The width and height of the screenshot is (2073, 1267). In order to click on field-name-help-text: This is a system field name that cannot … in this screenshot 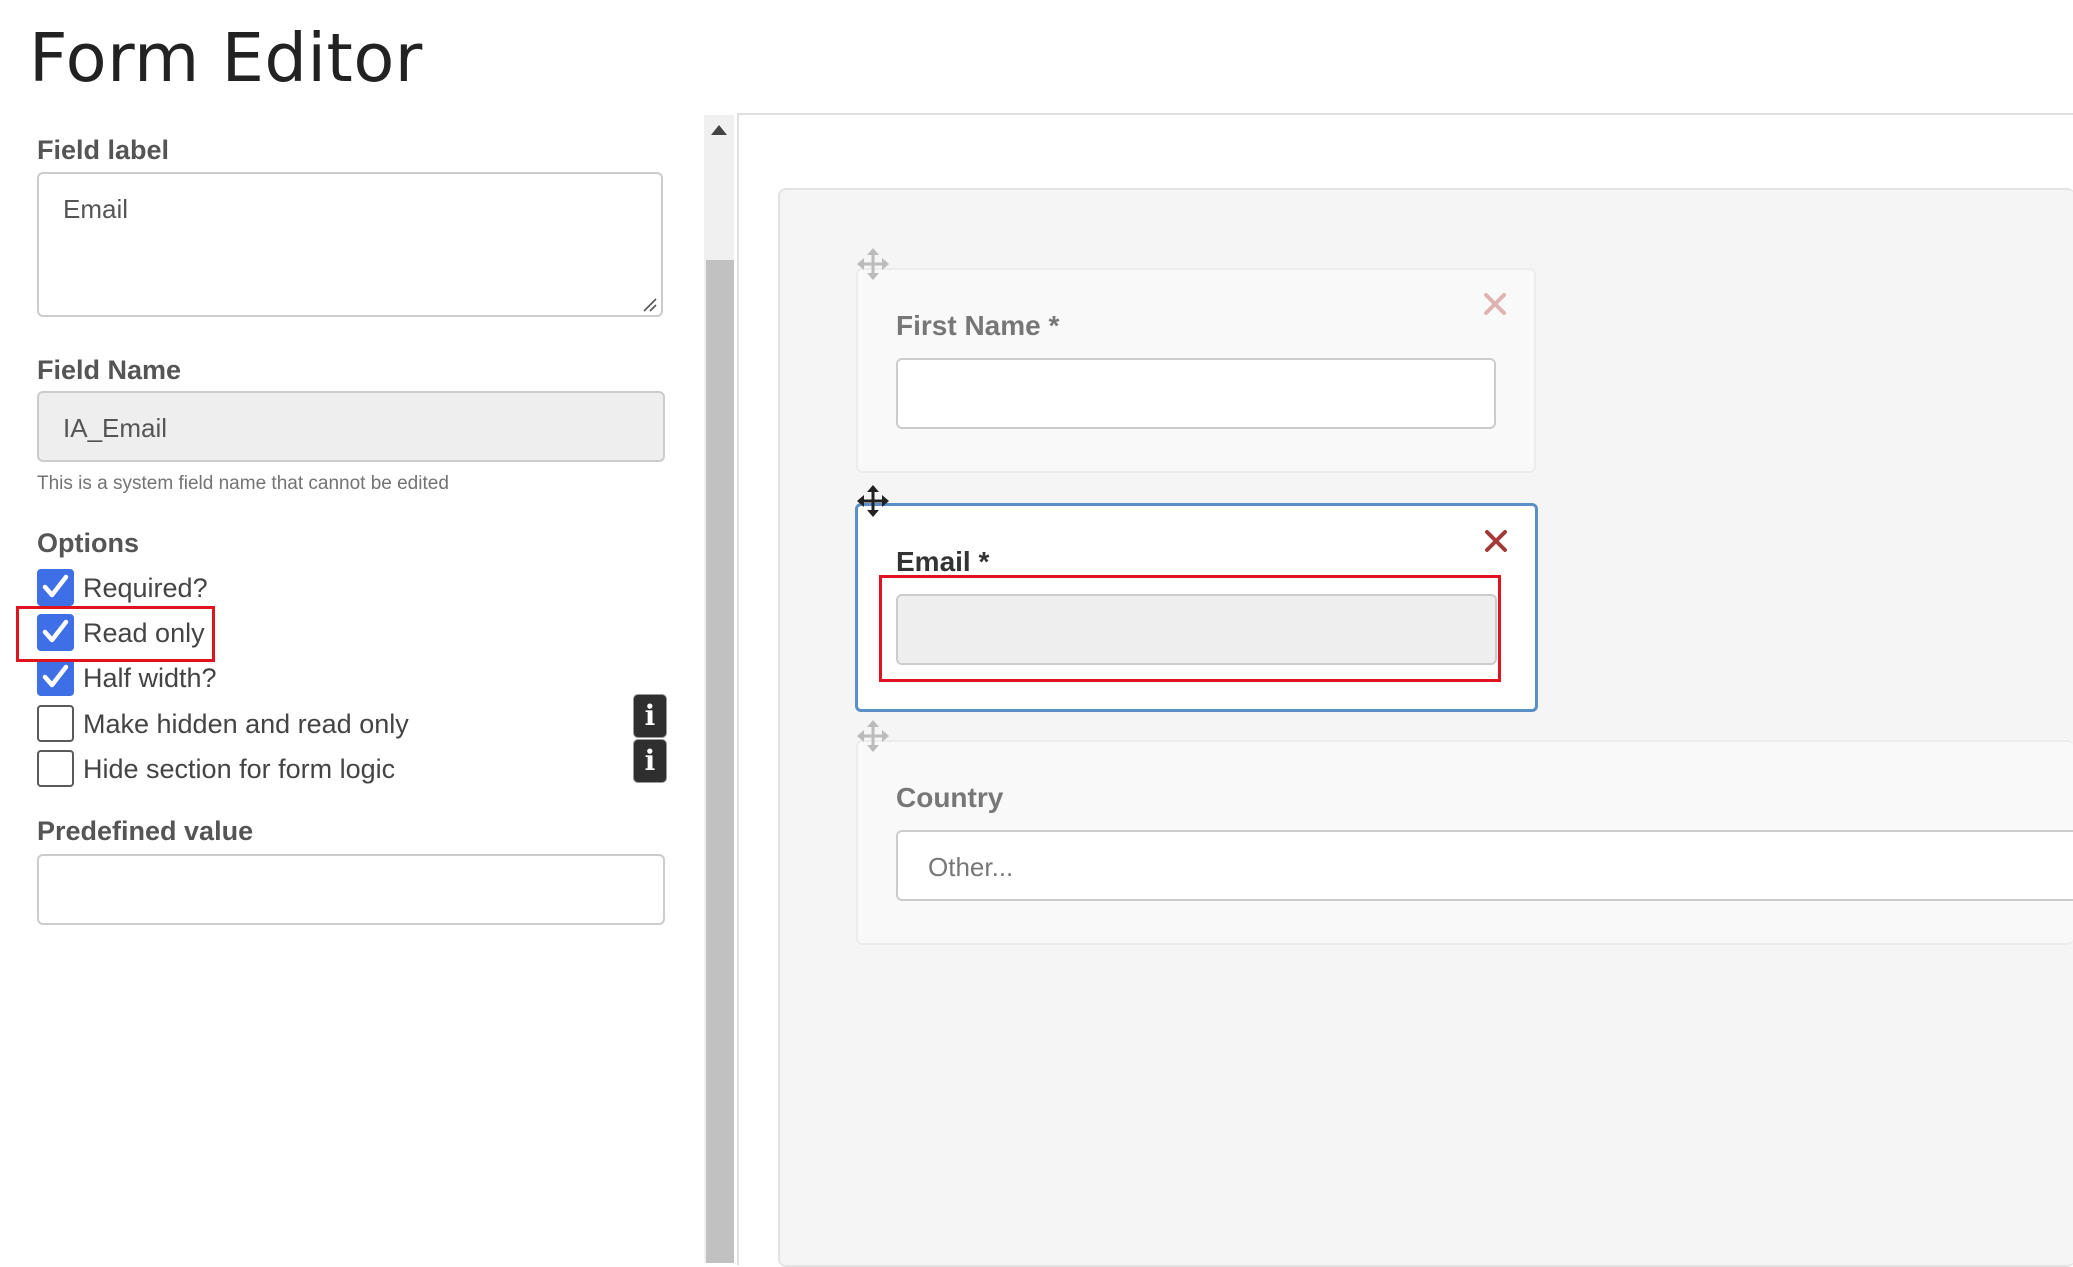, I will do `click(243, 483)`.